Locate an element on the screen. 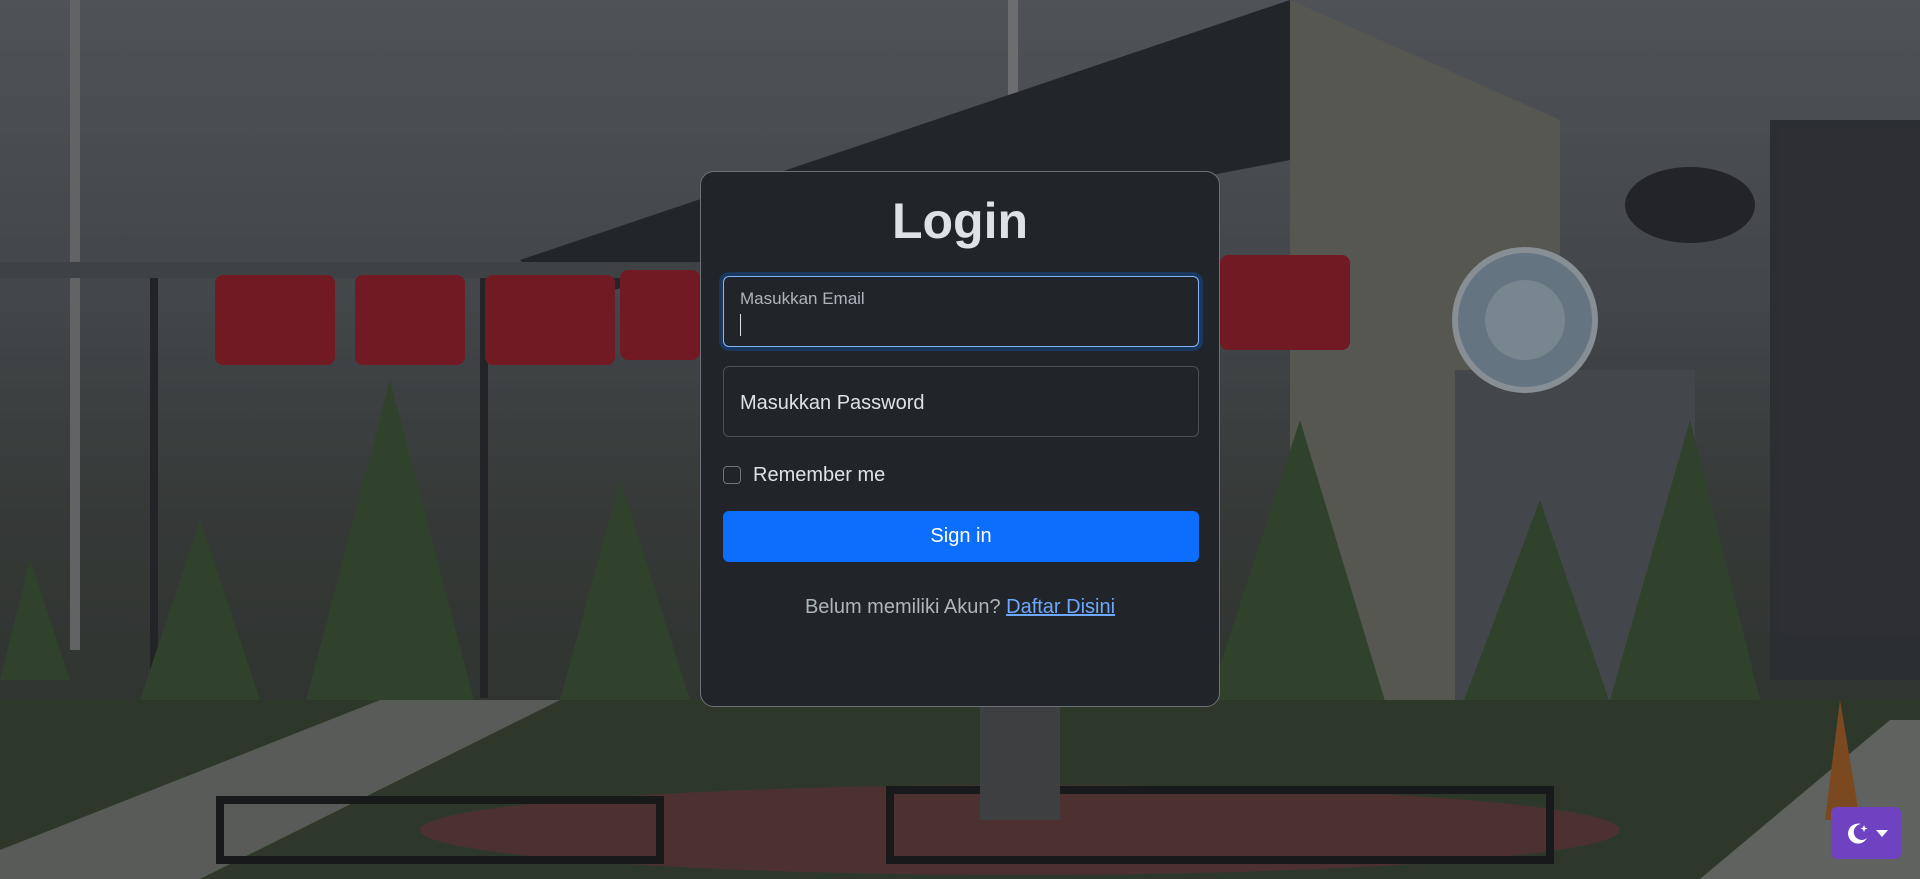 Image resolution: width=1920 pixels, height=879 pixels. remember-me-label: Remember me is located at coordinates (819, 475).